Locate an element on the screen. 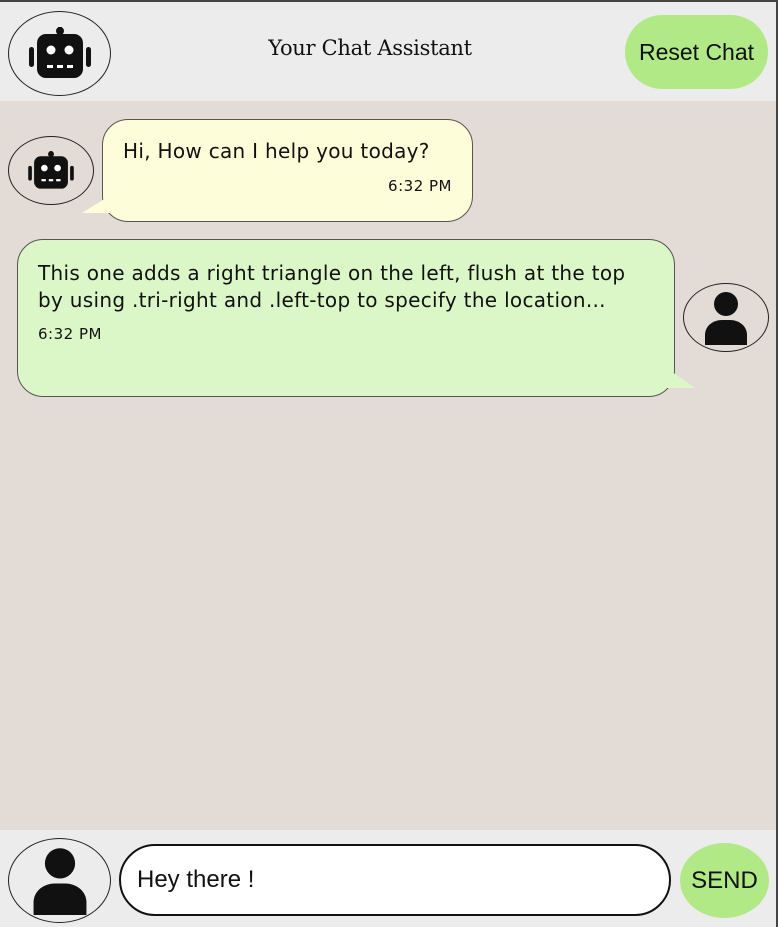  bot-bubble-tail is located at coordinates (98, 203).